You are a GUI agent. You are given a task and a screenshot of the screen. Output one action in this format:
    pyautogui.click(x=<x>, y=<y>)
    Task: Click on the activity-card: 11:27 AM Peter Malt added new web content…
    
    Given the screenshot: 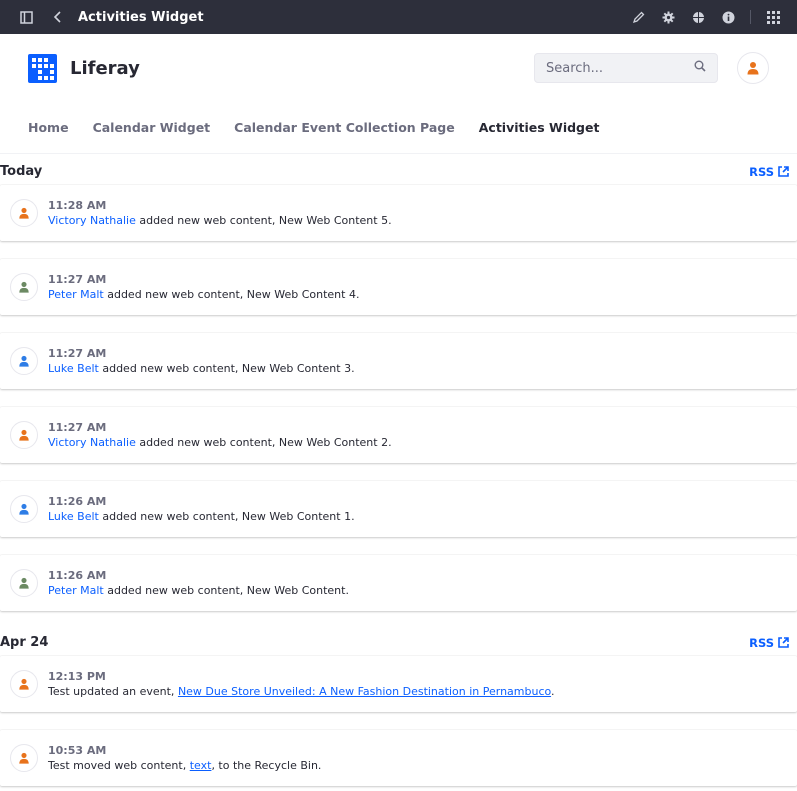 What is the action you would take?
    pyautogui.click(x=398, y=287)
    